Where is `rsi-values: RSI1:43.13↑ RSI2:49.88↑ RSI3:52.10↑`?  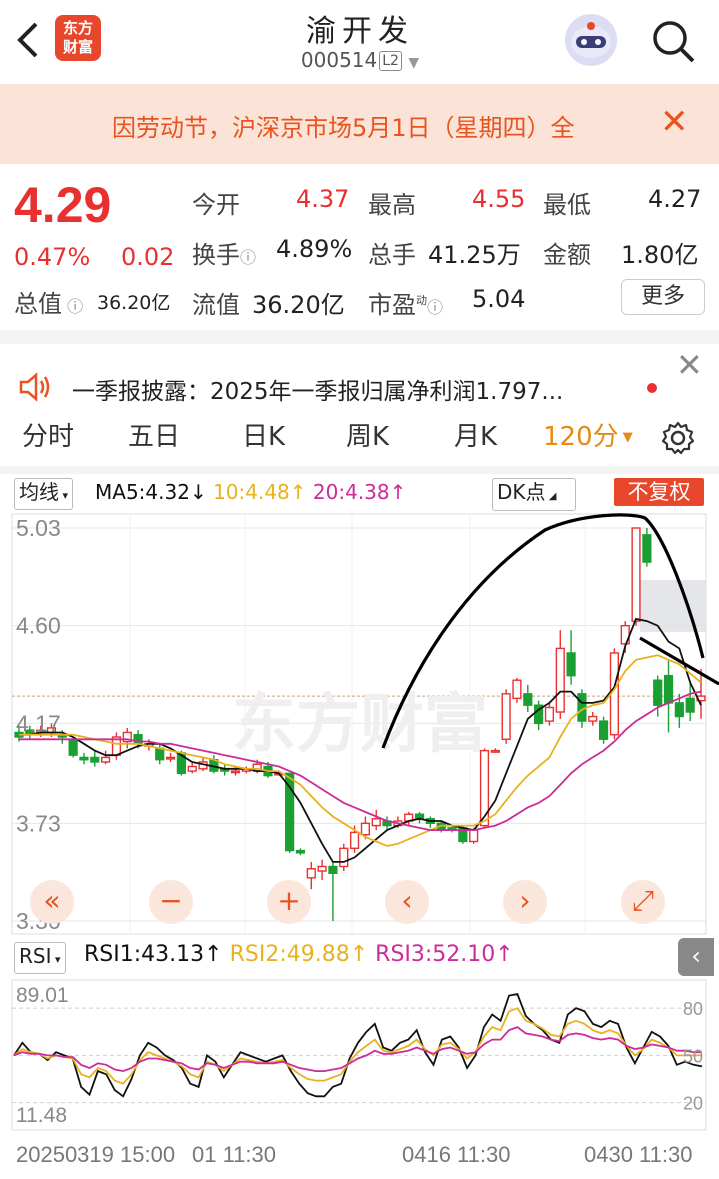 rsi-values: RSI1:43.13↑ RSI2:49.88↑ RSI3:52.10↑ is located at coordinates (299, 954).